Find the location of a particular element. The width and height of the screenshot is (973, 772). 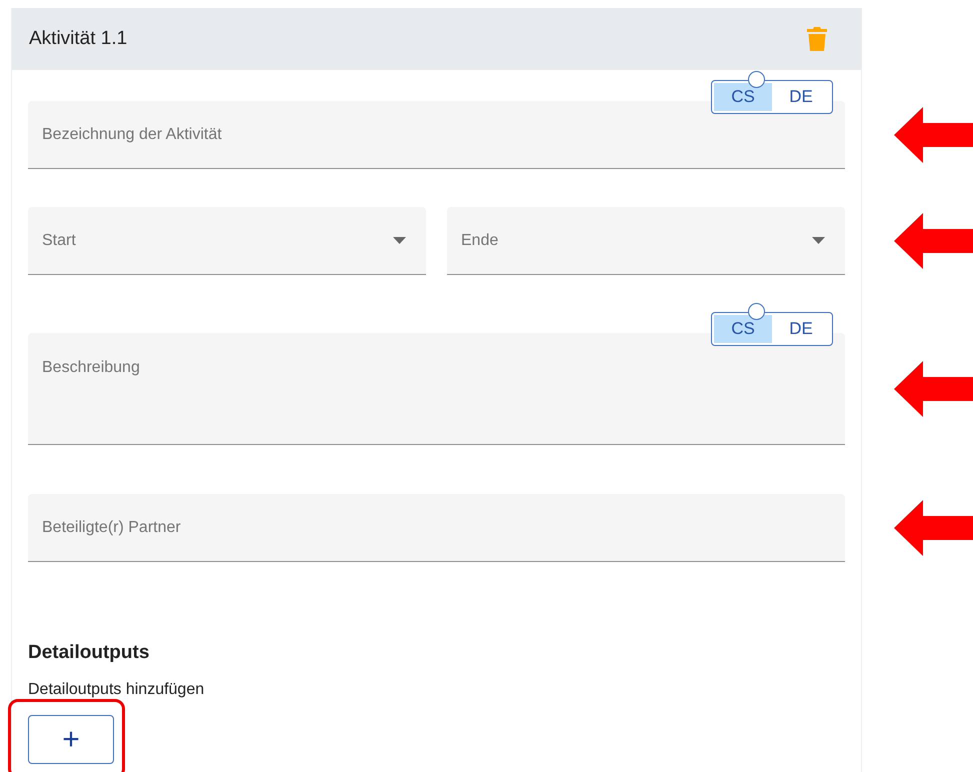

input-field: Beteiligte(r) Partner is located at coordinates (436, 528).